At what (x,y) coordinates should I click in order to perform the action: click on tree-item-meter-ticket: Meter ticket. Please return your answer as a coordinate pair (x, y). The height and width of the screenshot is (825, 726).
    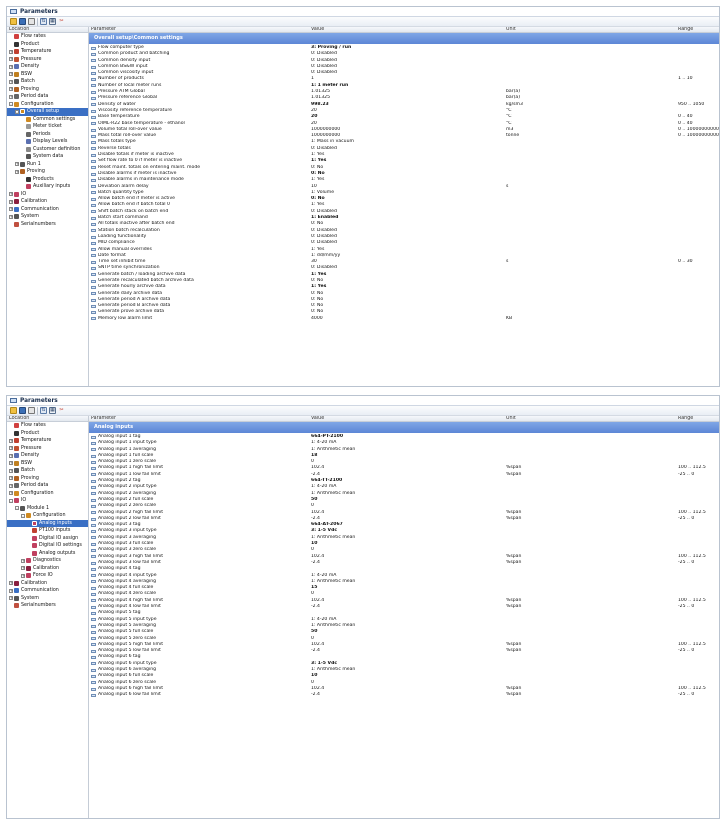
    Looking at the image, I should click on (47, 127).